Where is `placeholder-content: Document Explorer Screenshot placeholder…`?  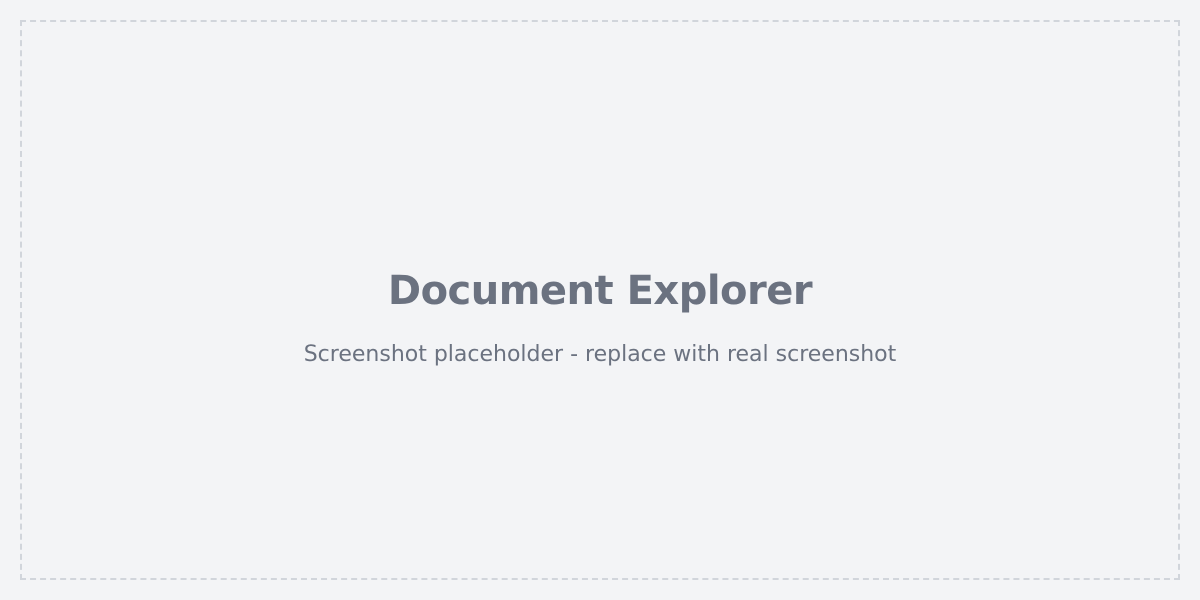
placeholder-content: Document Explorer Screenshot placeholder… is located at coordinates (600, 318).